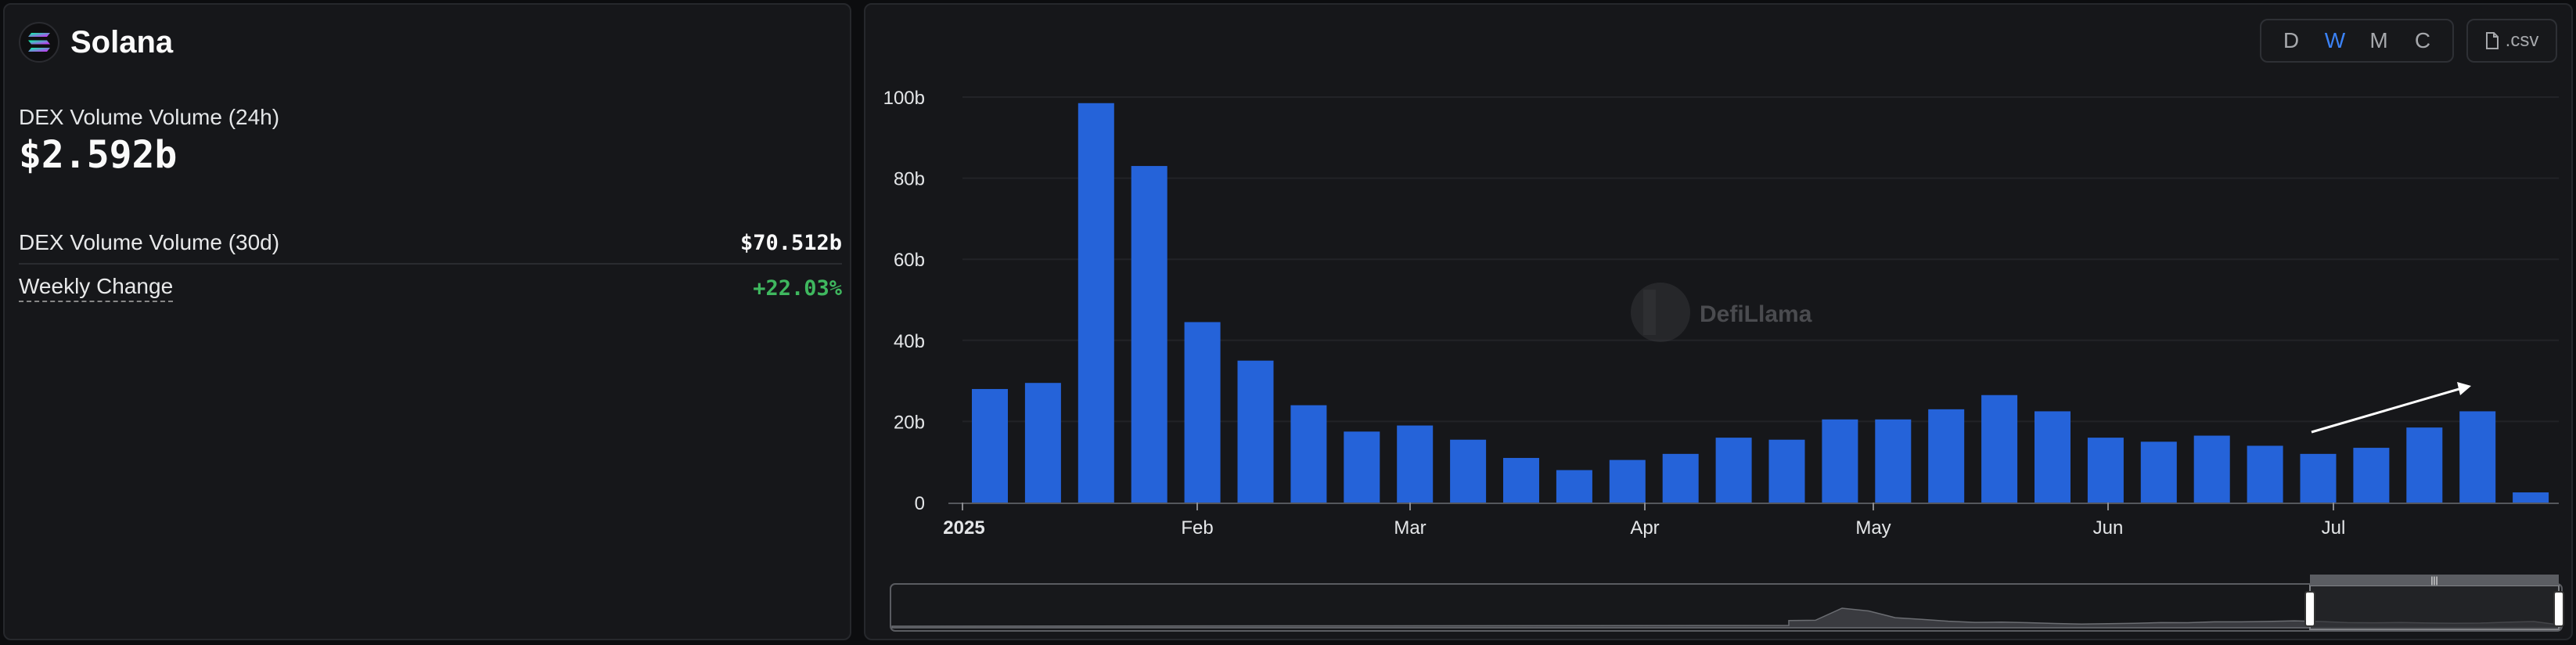  What do you see at coordinates (2309, 609) in the screenshot?
I see `slider-left-handle` at bounding box center [2309, 609].